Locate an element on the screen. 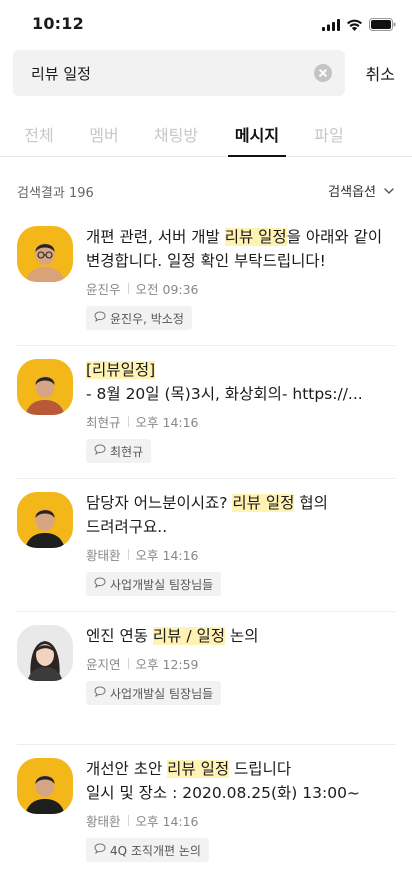  clear-icon is located at coordinates (323, 73).